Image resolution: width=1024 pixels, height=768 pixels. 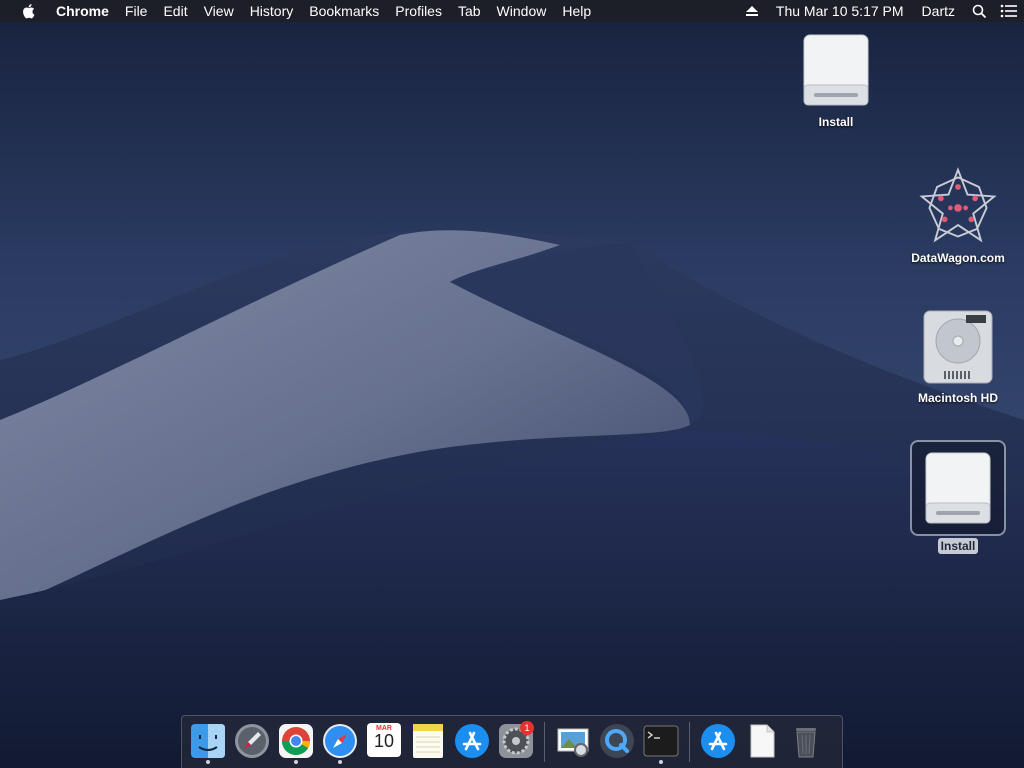 What do you see at coordinates (527, 728) in the screenshot?
I see `notification-badge: 1` at bounding box center [527, 728].